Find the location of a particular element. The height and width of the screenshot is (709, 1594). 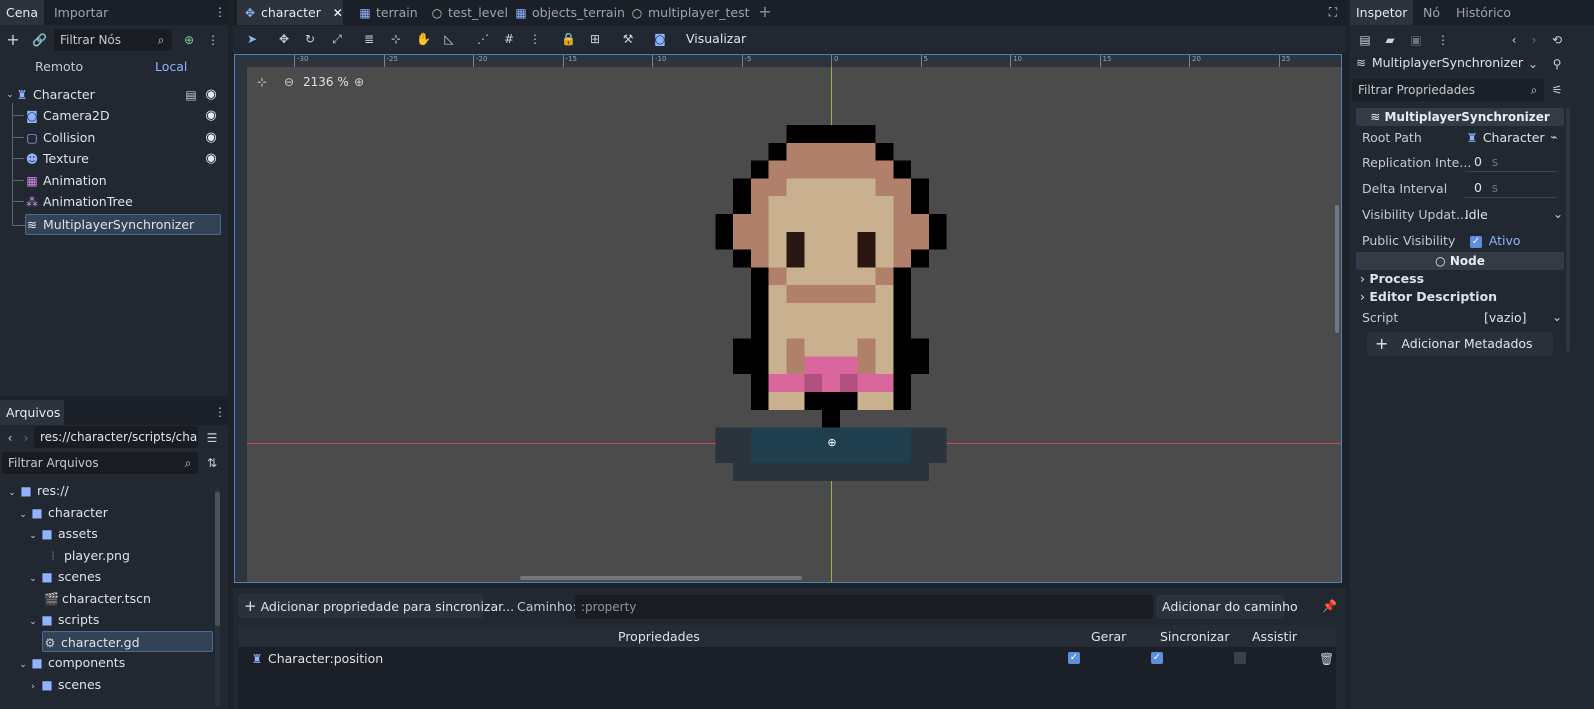

add-tab-icon: + is located at coordinates (765, 12).